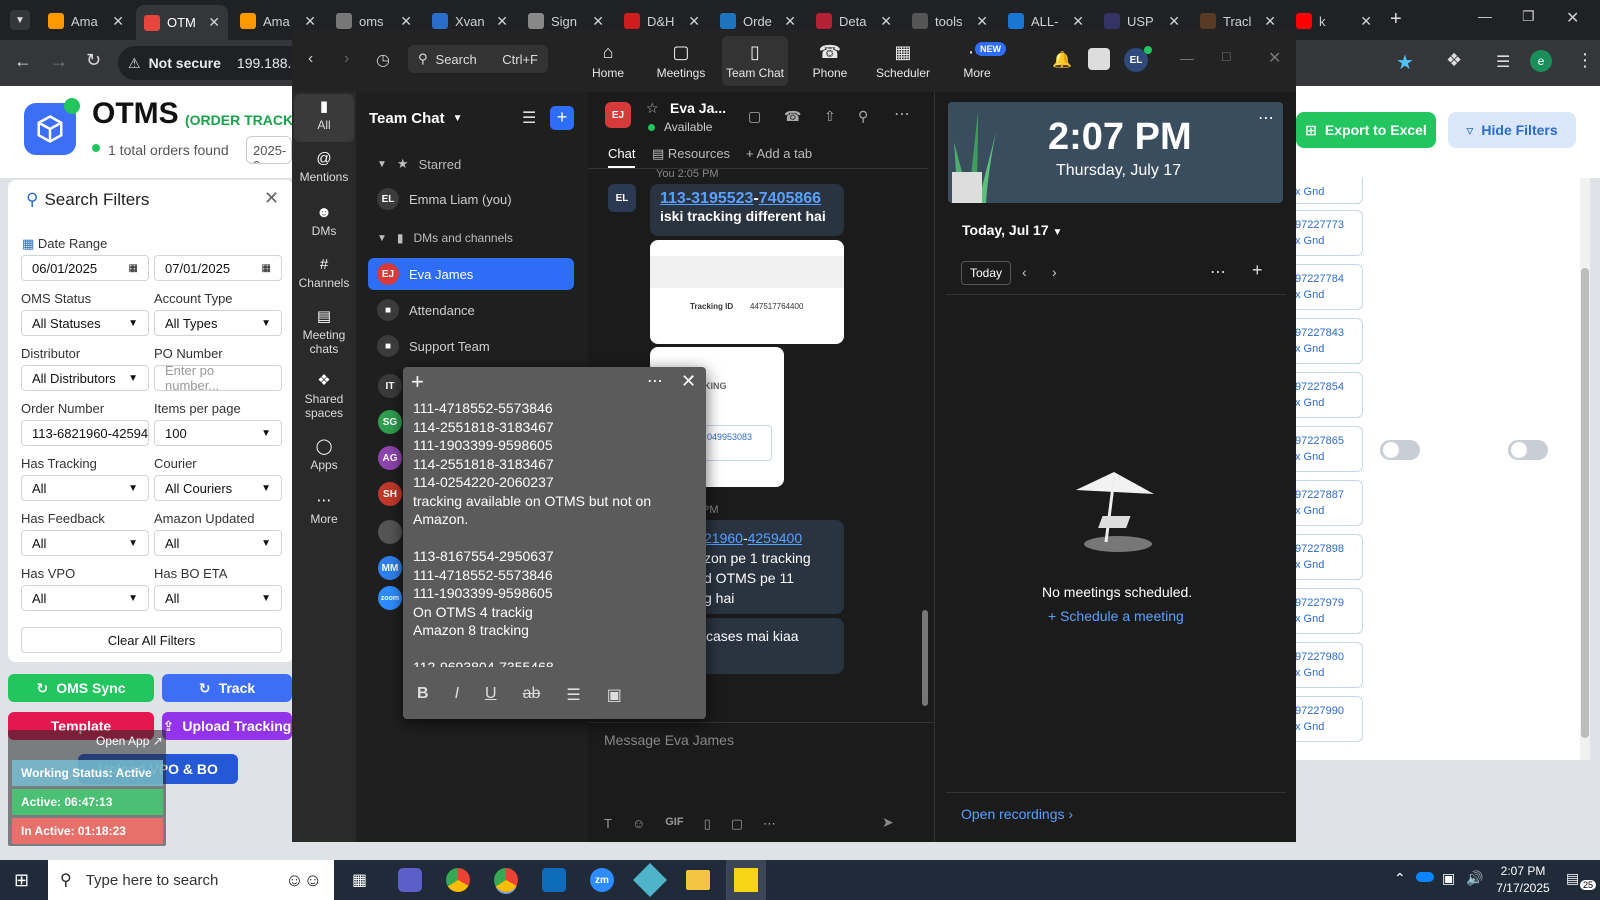 This screenshot has height=900, width=1600. Describe the element at coordinates (1405, 62) in the screenshot. I see `bookmark-star-icon: ★` at that location.